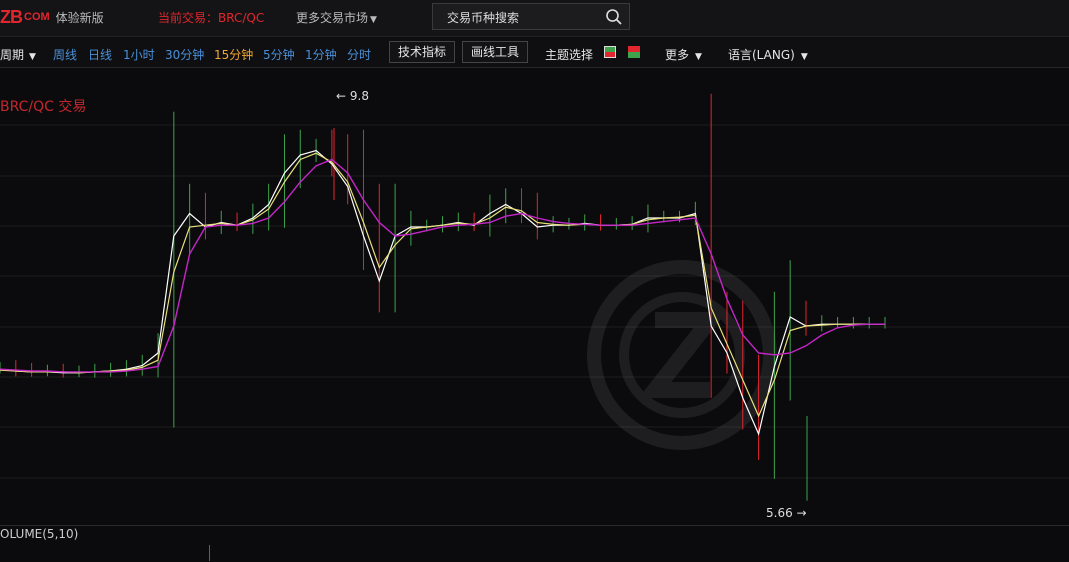 The image size is (1069, 562). What do you see at coordinates (610, 52) in the screenshot?
I see `theme-swatch-light` at bounding box center [610, 52].